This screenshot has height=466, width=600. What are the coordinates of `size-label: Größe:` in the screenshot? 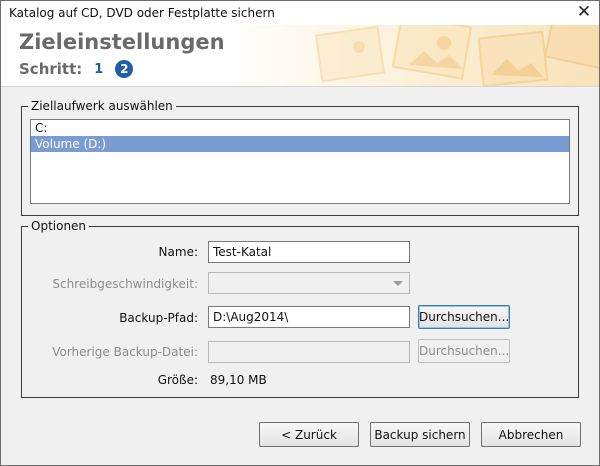 It's located at (177, 380).